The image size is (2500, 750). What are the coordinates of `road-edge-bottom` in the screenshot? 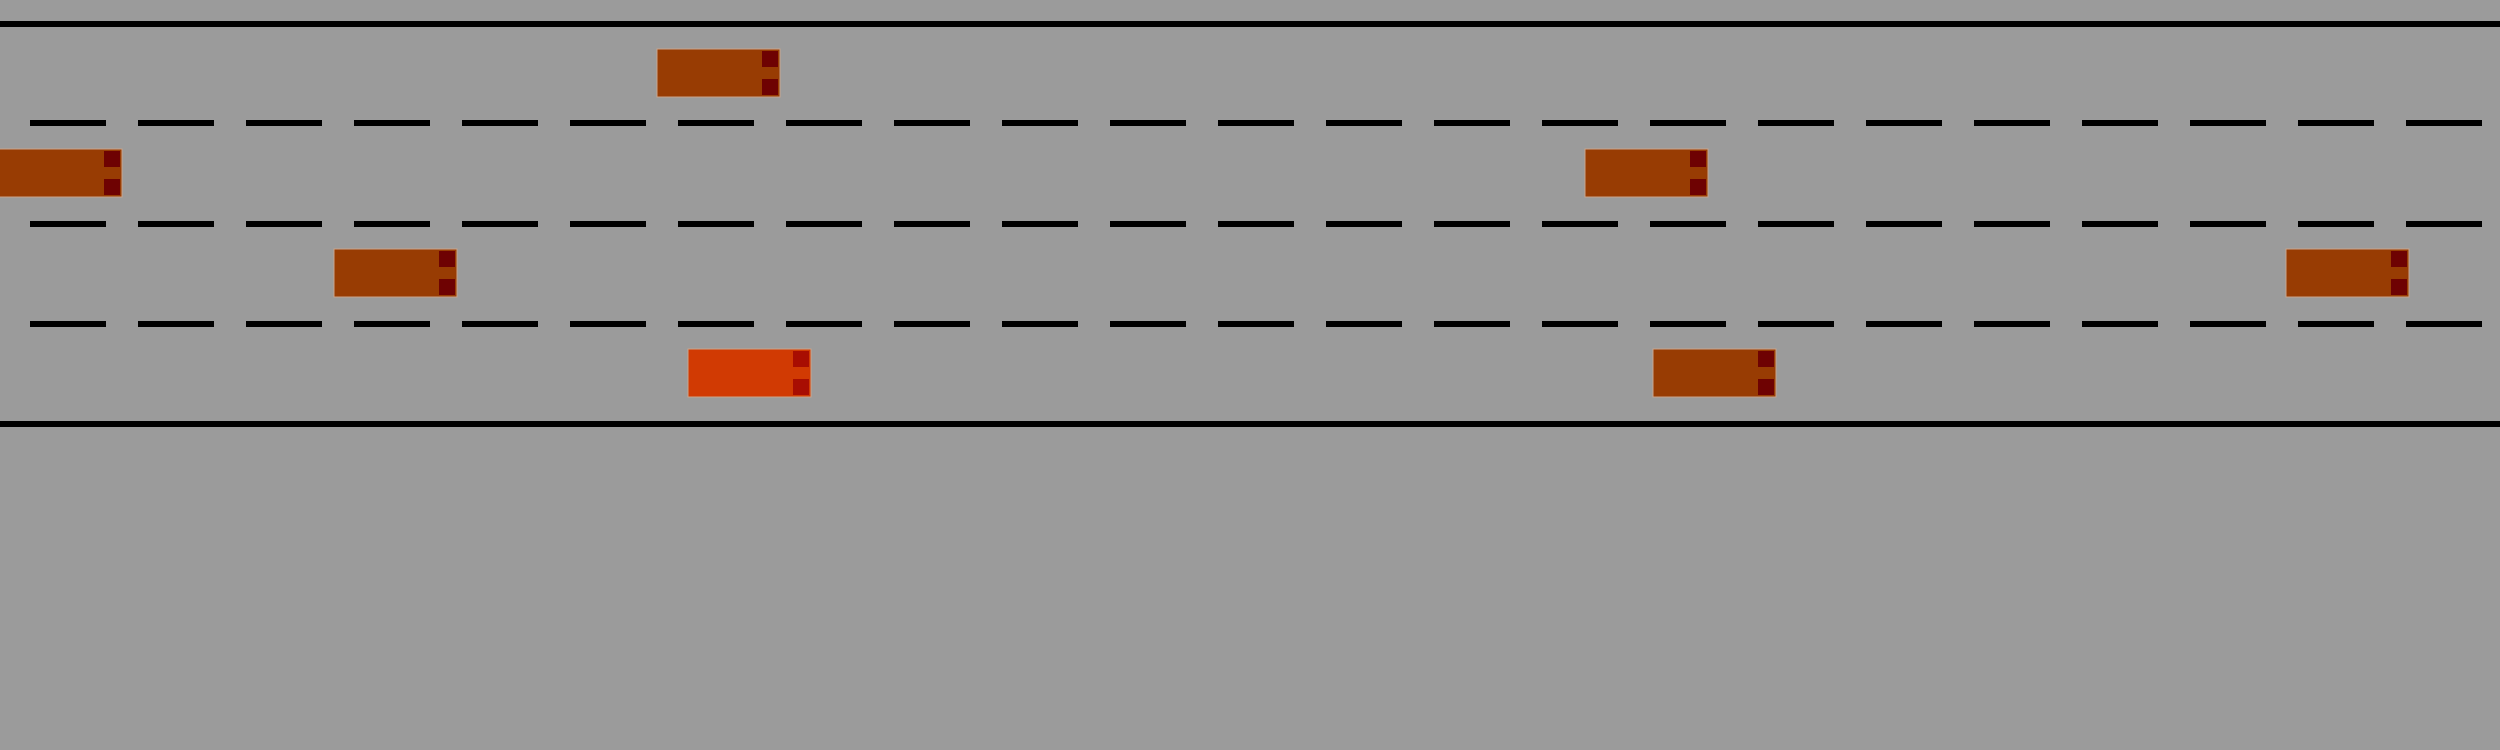 It's located at (1250, 424).